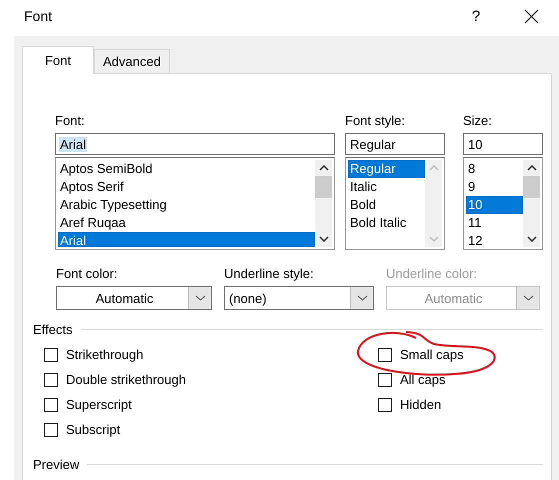 The image size is (559, 480). I want to click on list-item: 11, so click(494, 223).